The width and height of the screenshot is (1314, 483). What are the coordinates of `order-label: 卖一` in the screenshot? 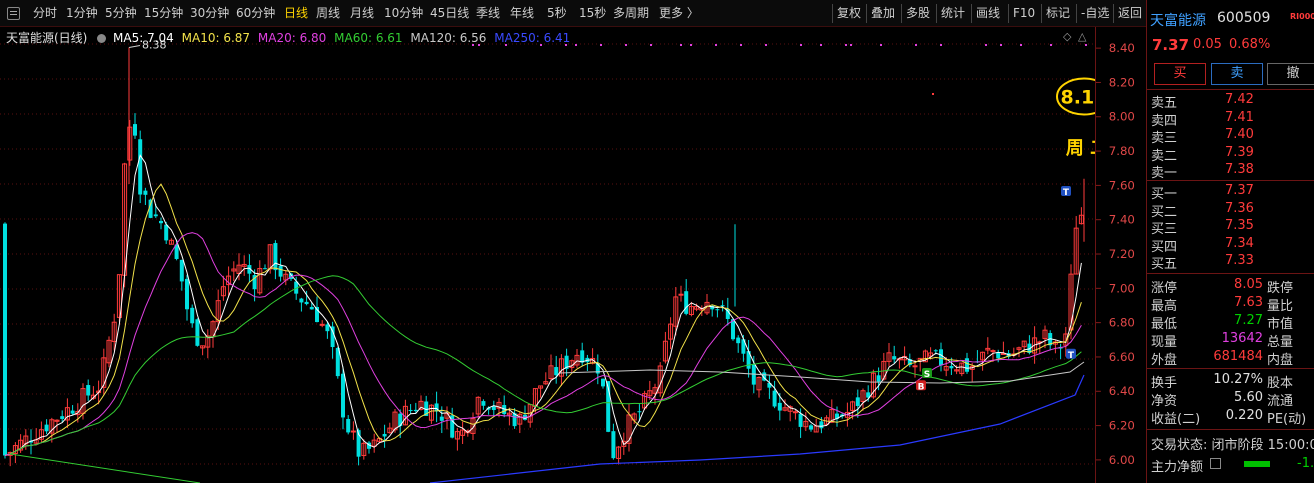 It's located at (1164, 173).